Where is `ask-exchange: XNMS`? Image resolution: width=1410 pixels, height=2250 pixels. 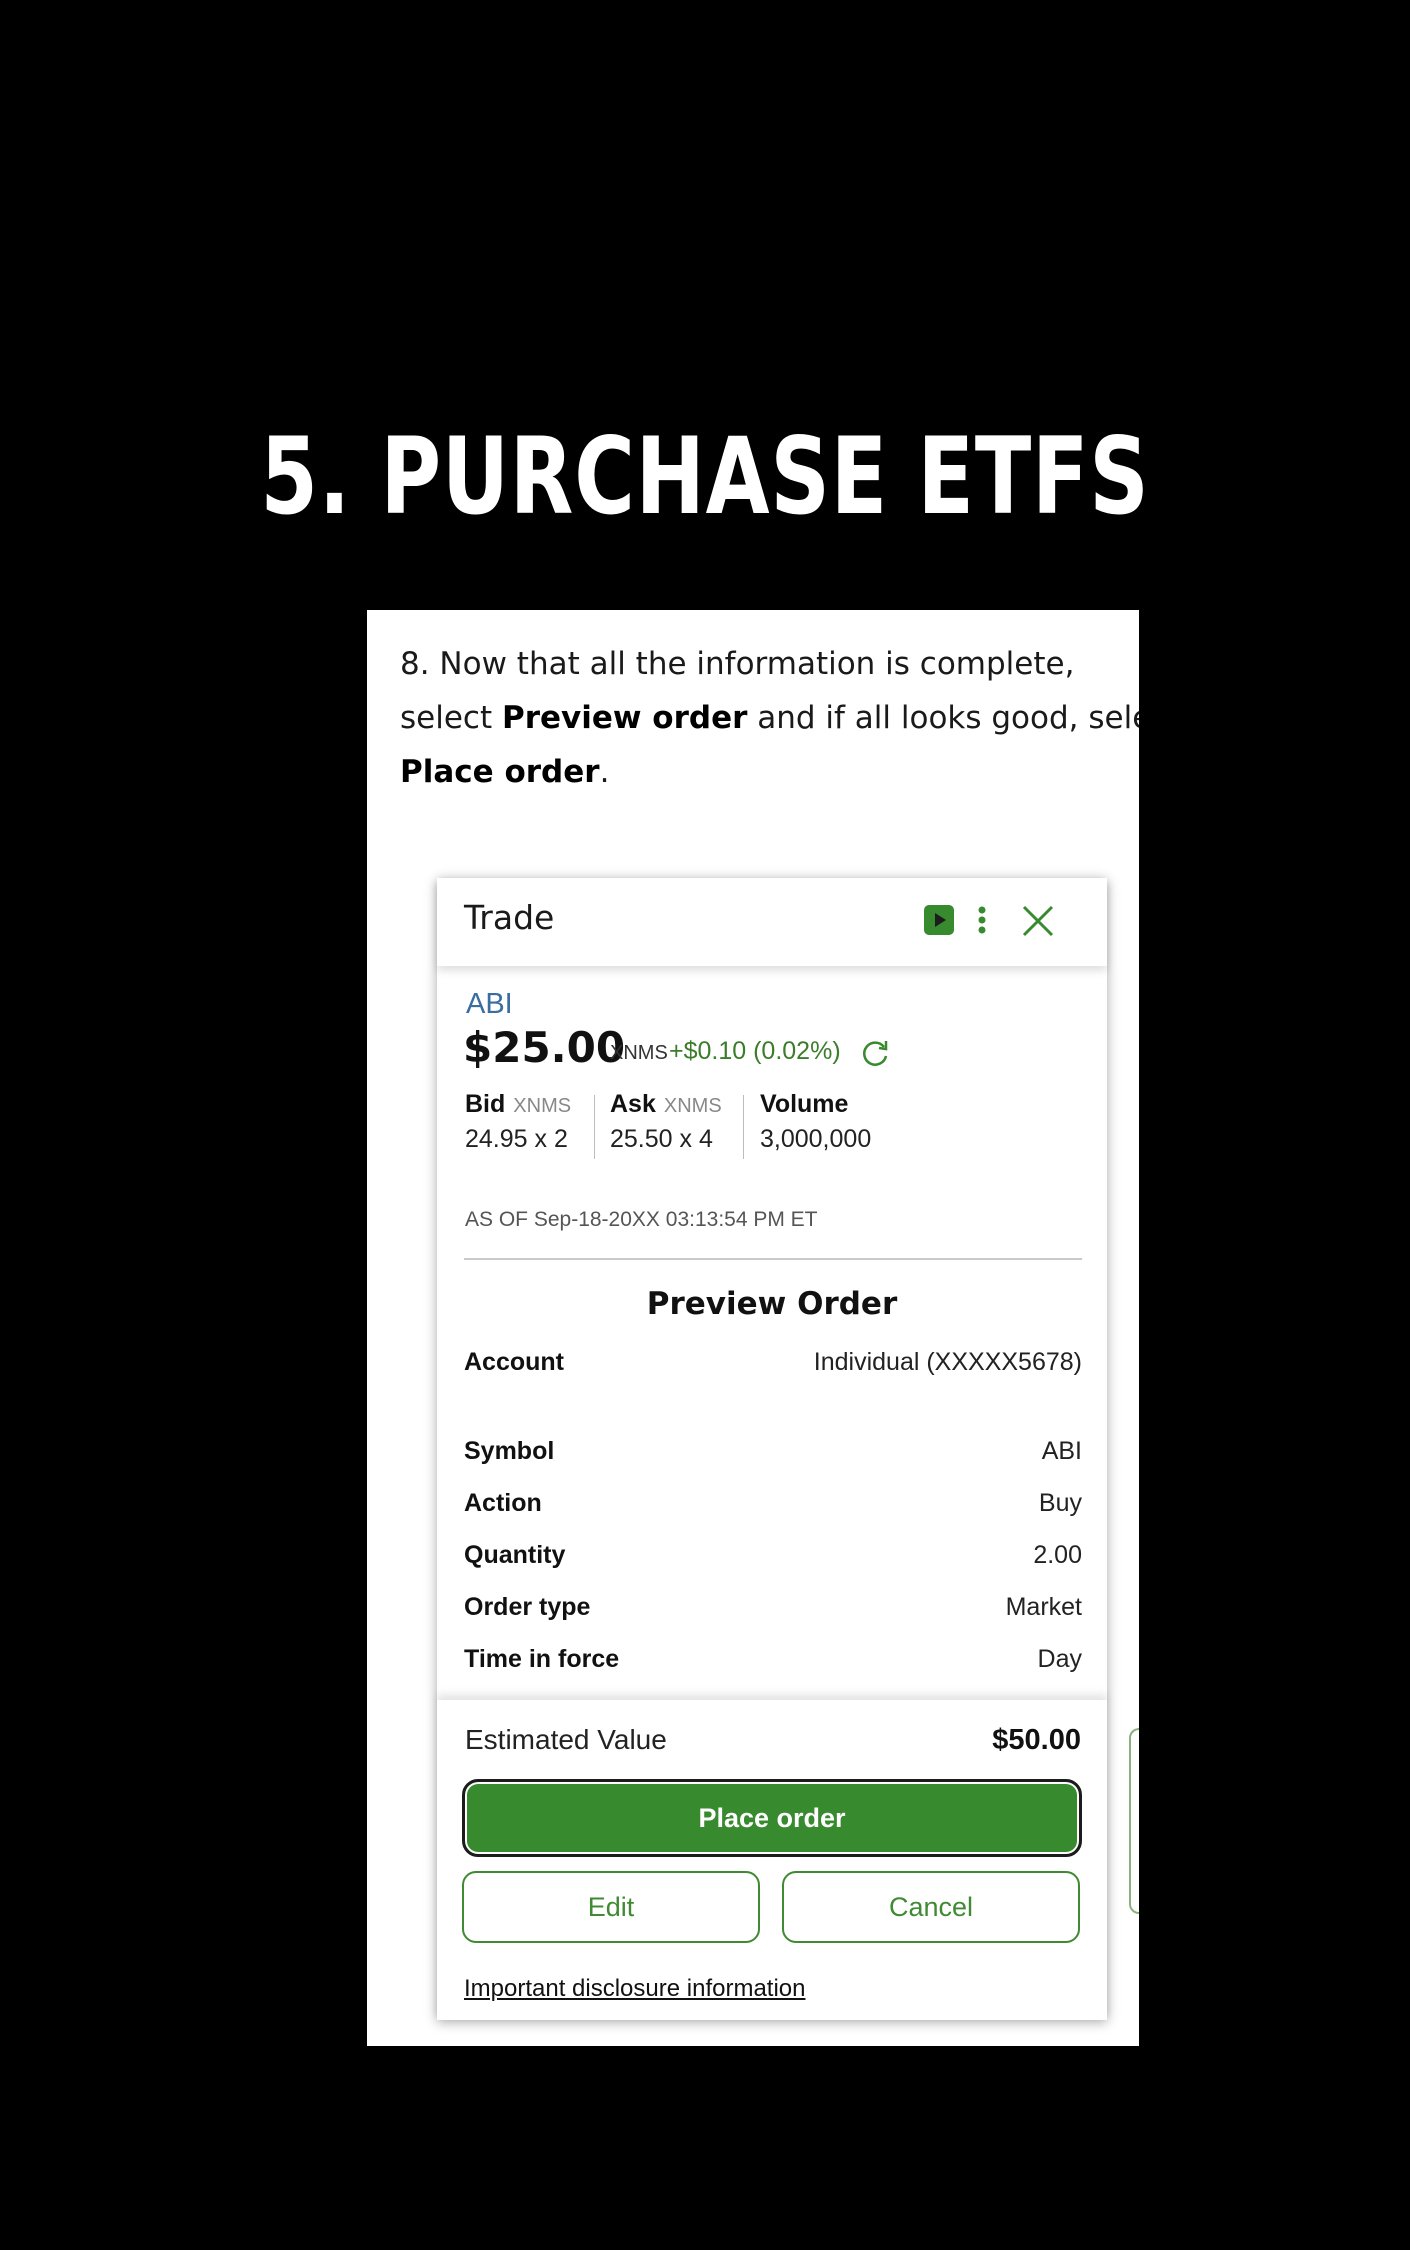 ask-exchange: XNMS is located at coordinates (692, 1106).